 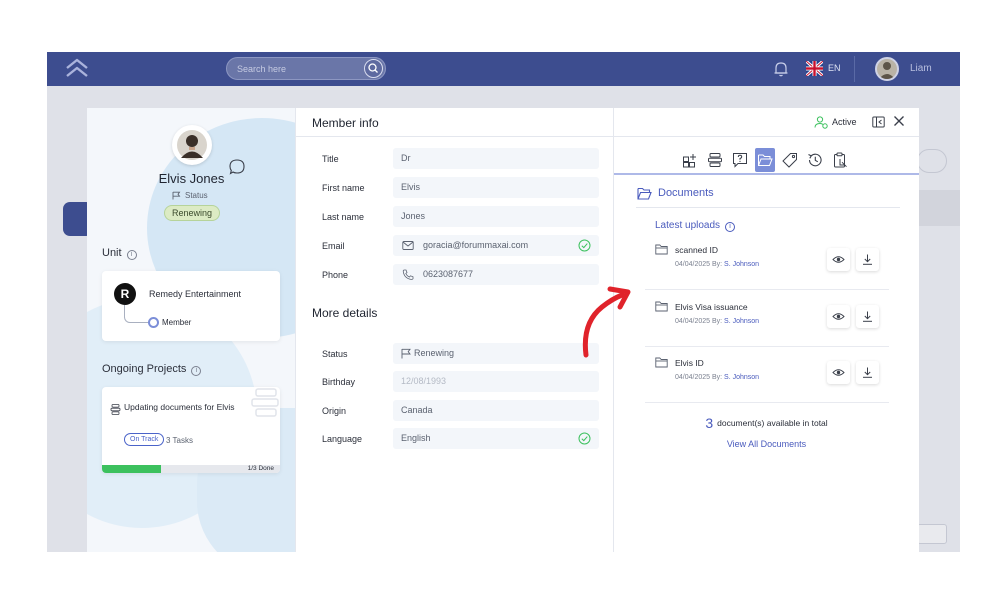 I want to click on status-field: Renewing, so click(x=496, y=353).